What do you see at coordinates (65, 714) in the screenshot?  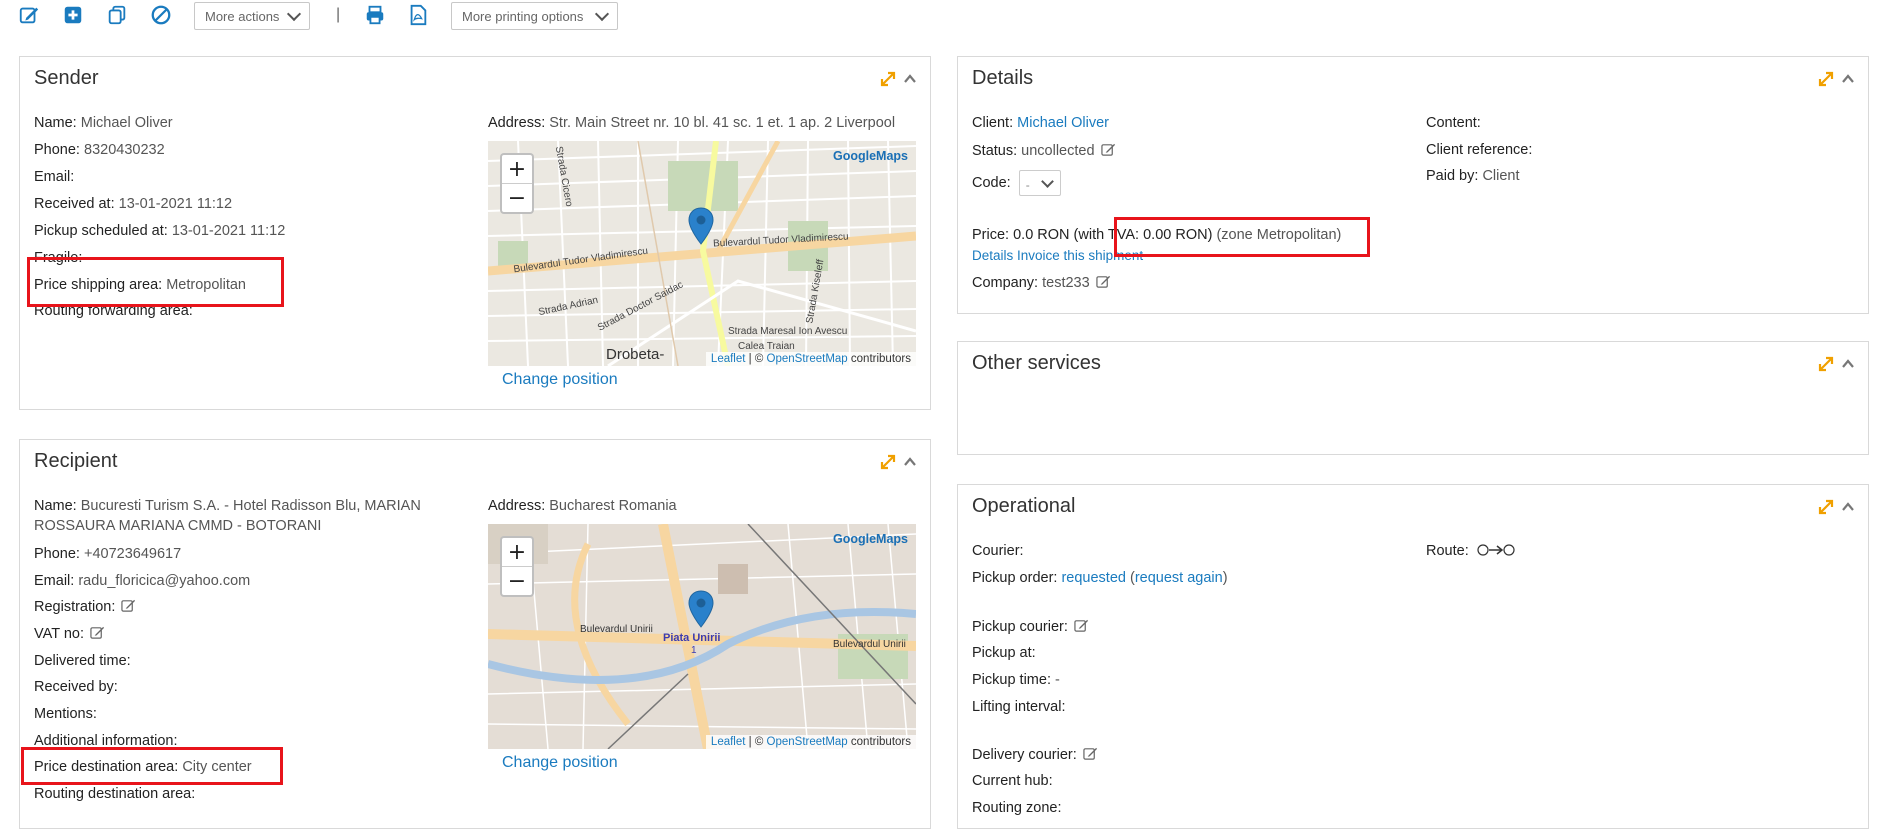 I see `recipient-mentions-field: Mentions:` at bounding box center [65, 714].